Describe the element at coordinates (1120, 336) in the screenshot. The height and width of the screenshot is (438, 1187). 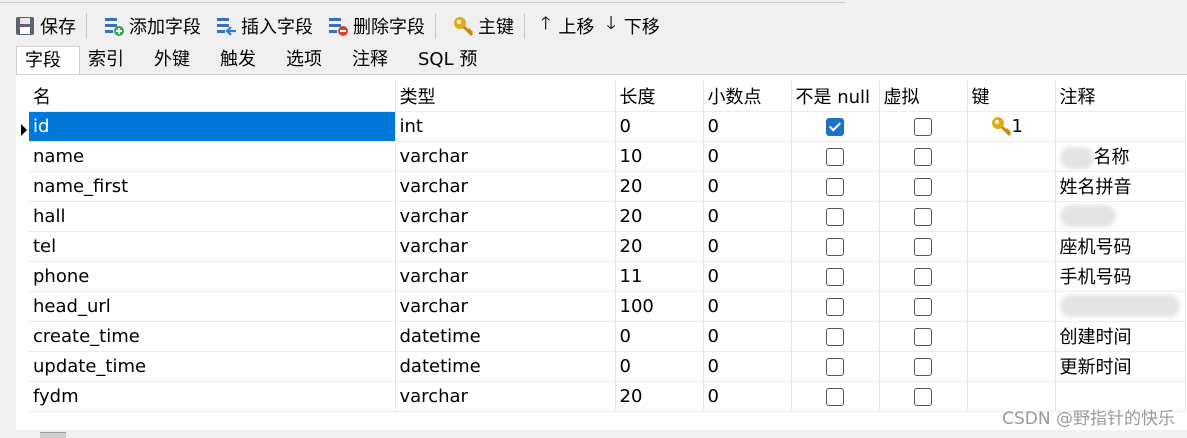
I see `comment-cell: 创建时间` at that location.